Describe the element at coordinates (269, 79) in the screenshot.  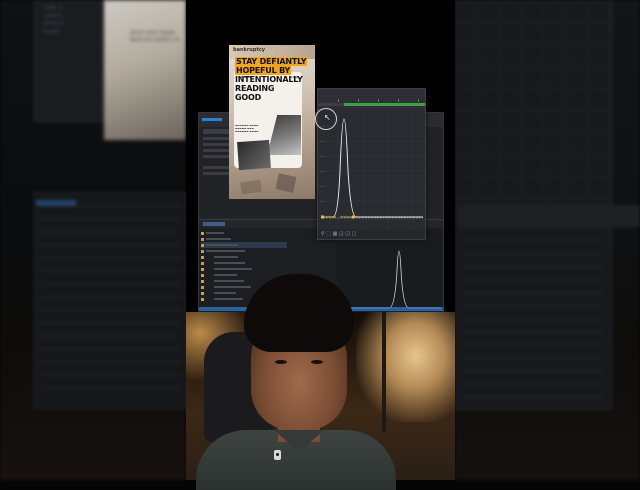
I see `headline-line-3: INTENTIONALLY` at that location.